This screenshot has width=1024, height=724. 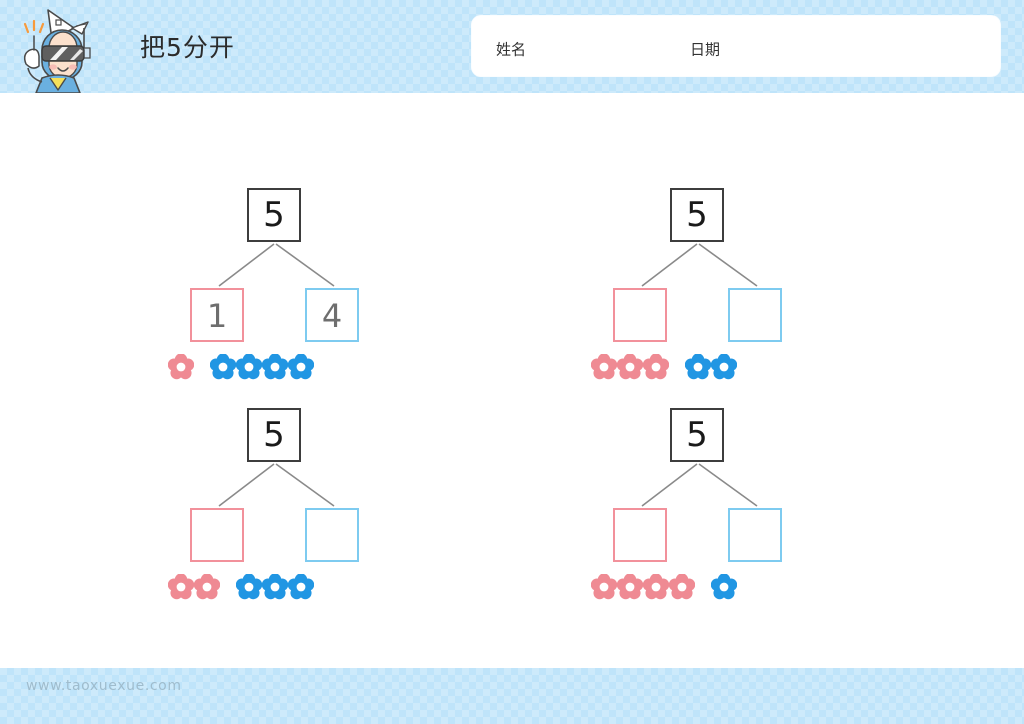 I want to click on number-bond-problem: 5 1 4, so click(x=280, y=288).